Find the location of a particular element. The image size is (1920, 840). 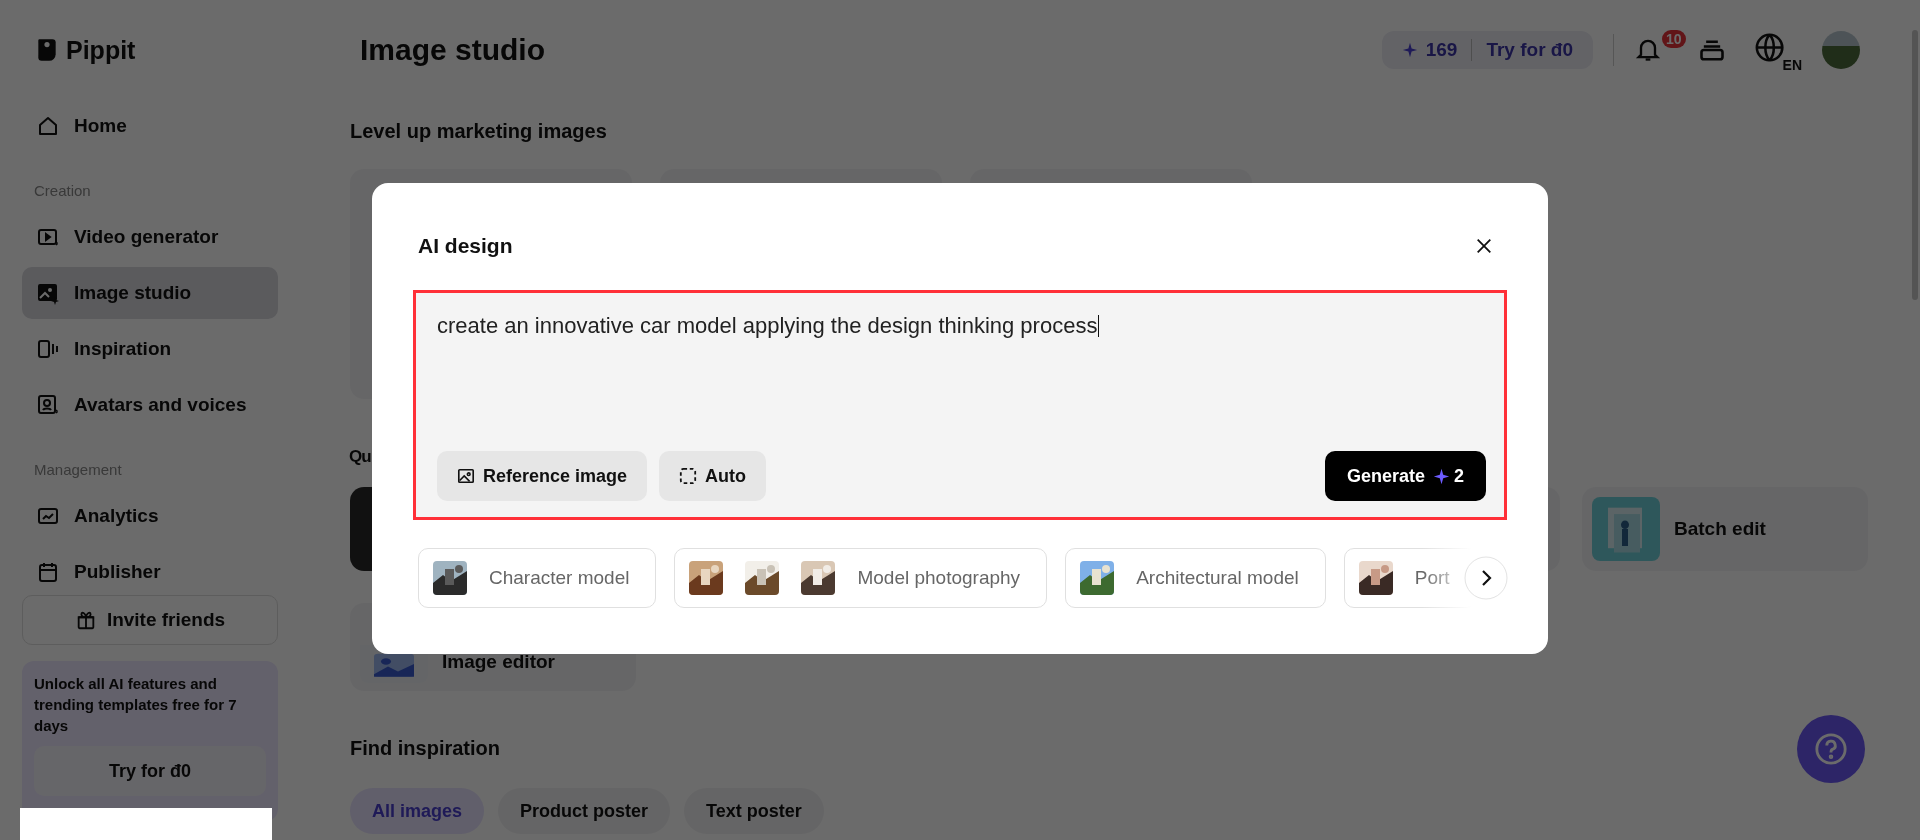

card-title: Batch edit is located at coordinates (1720, 529).